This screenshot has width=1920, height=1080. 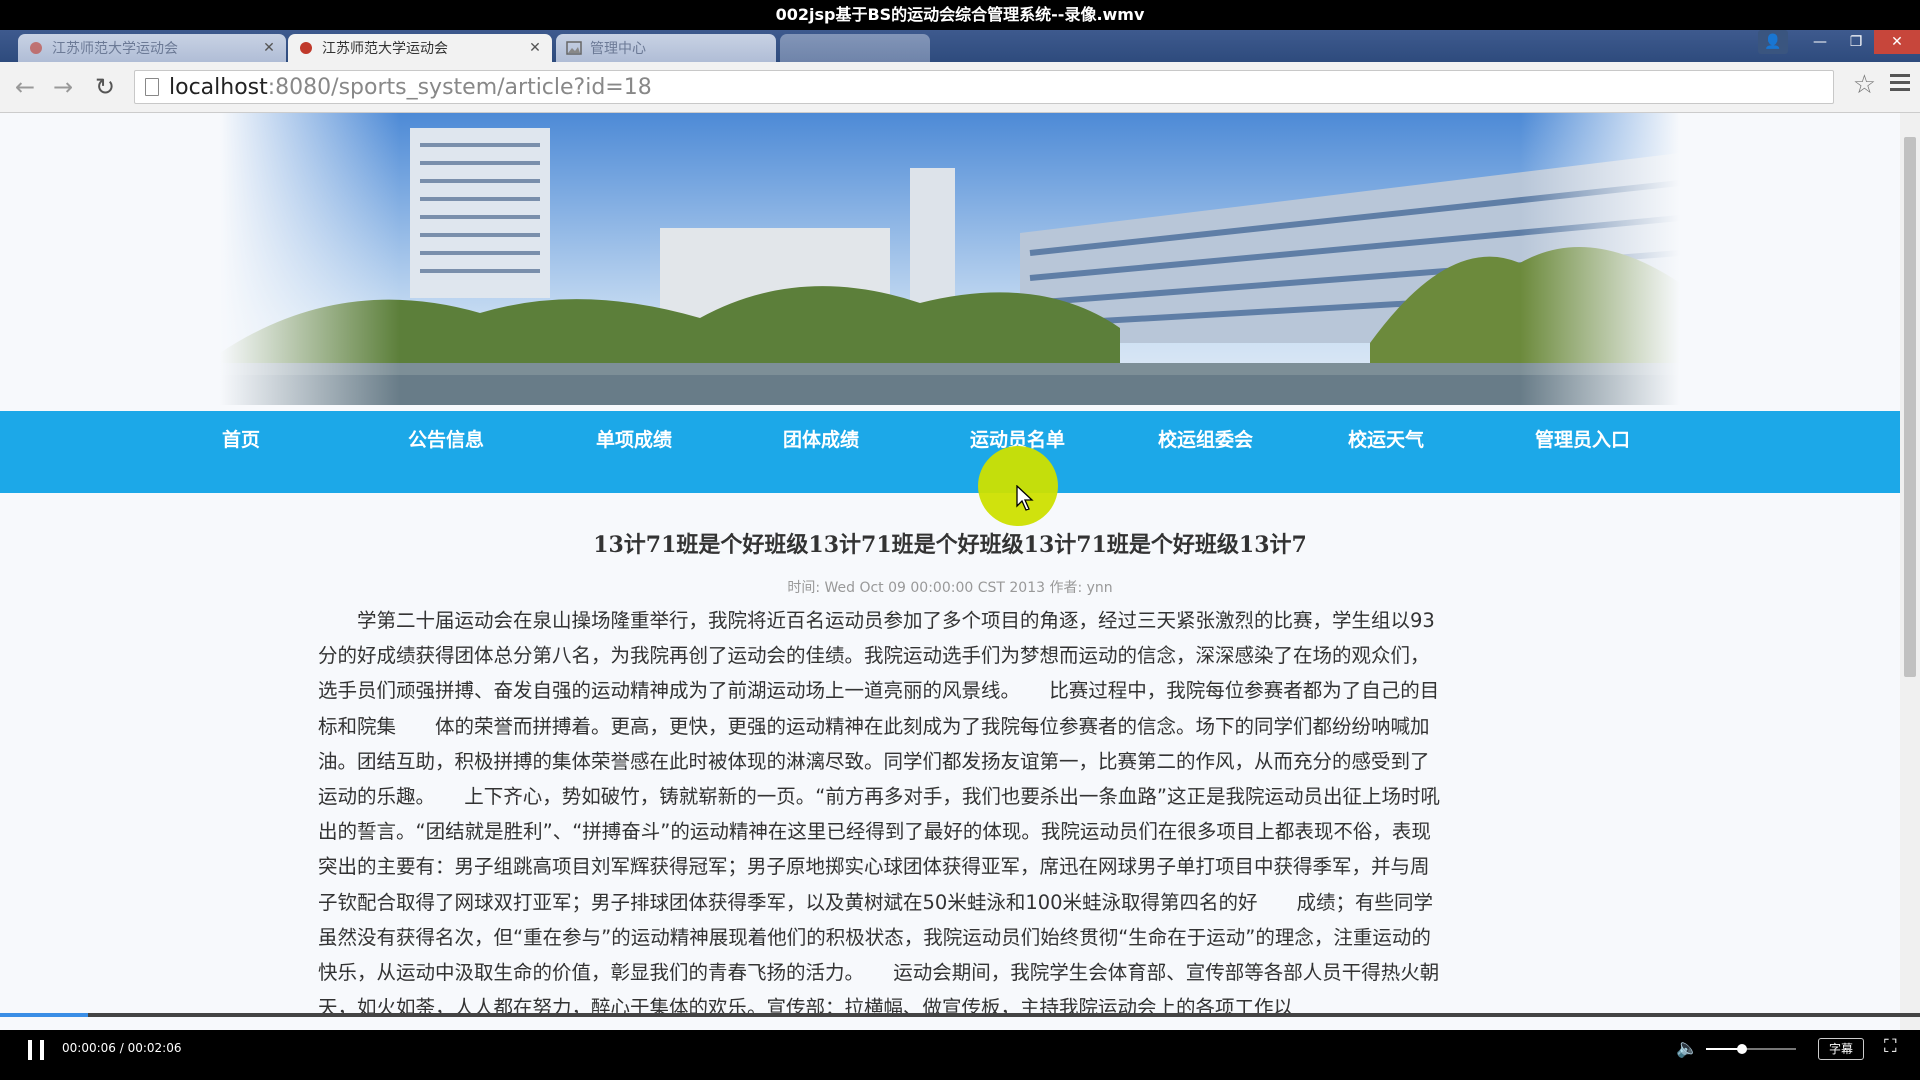 I want to click on video-title: 002jsp基于BS的运动会综合管理系统--录像.wmv, so click(x=960, y=15).